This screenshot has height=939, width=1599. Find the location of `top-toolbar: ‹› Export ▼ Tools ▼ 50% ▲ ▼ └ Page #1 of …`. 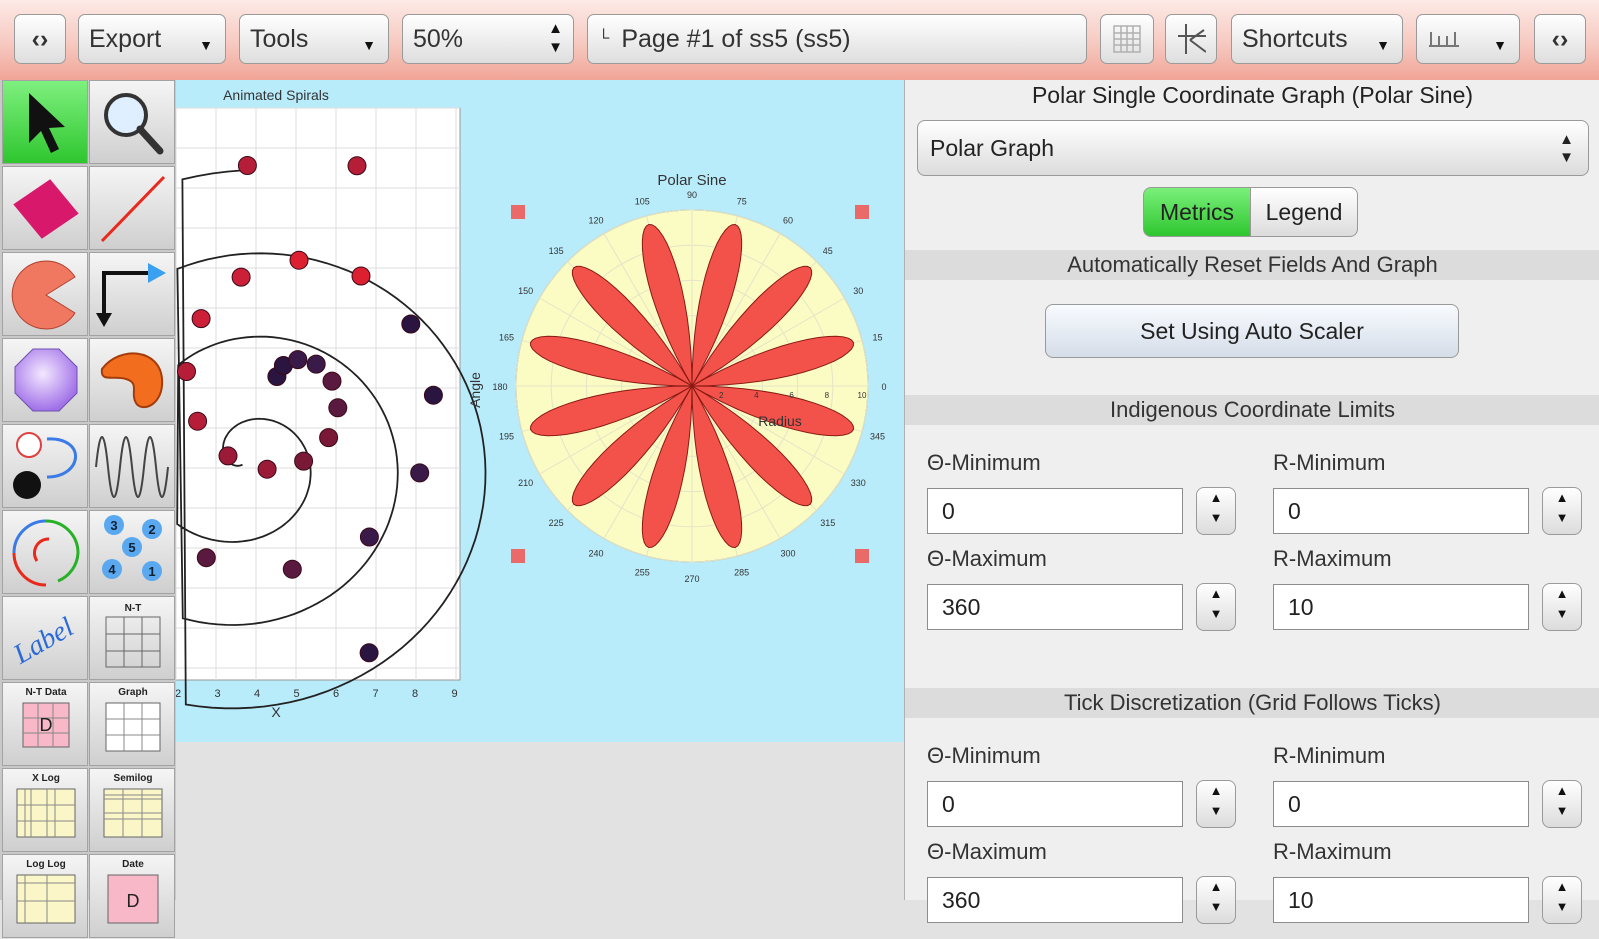

top-toolbar: ‹› Export ▼ Tools ▼ 50% ▲ ▼ └ Page #1 of … is located at coordinates (799, 40).